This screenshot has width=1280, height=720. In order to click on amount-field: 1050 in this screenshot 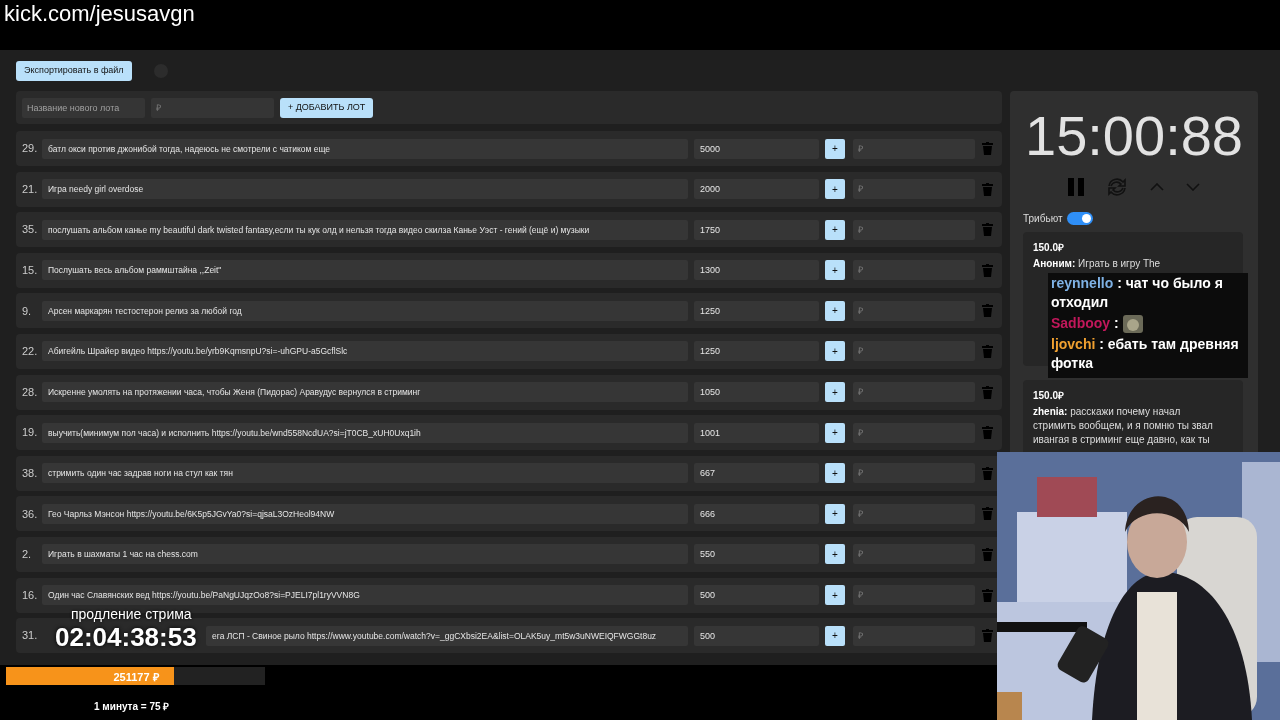, I will do `click(756, 392)`.